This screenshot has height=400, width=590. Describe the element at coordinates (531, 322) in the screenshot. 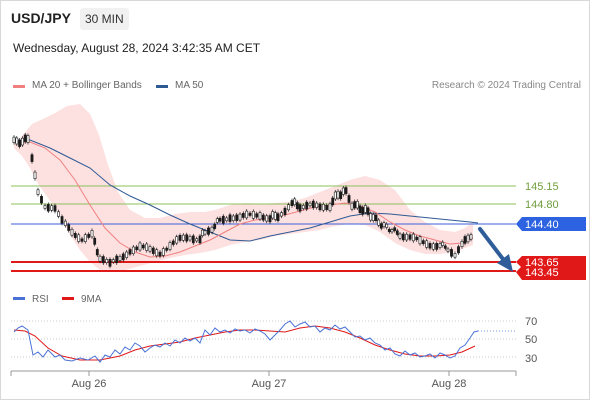

I see `rsi-tick-70: 70` at that location.